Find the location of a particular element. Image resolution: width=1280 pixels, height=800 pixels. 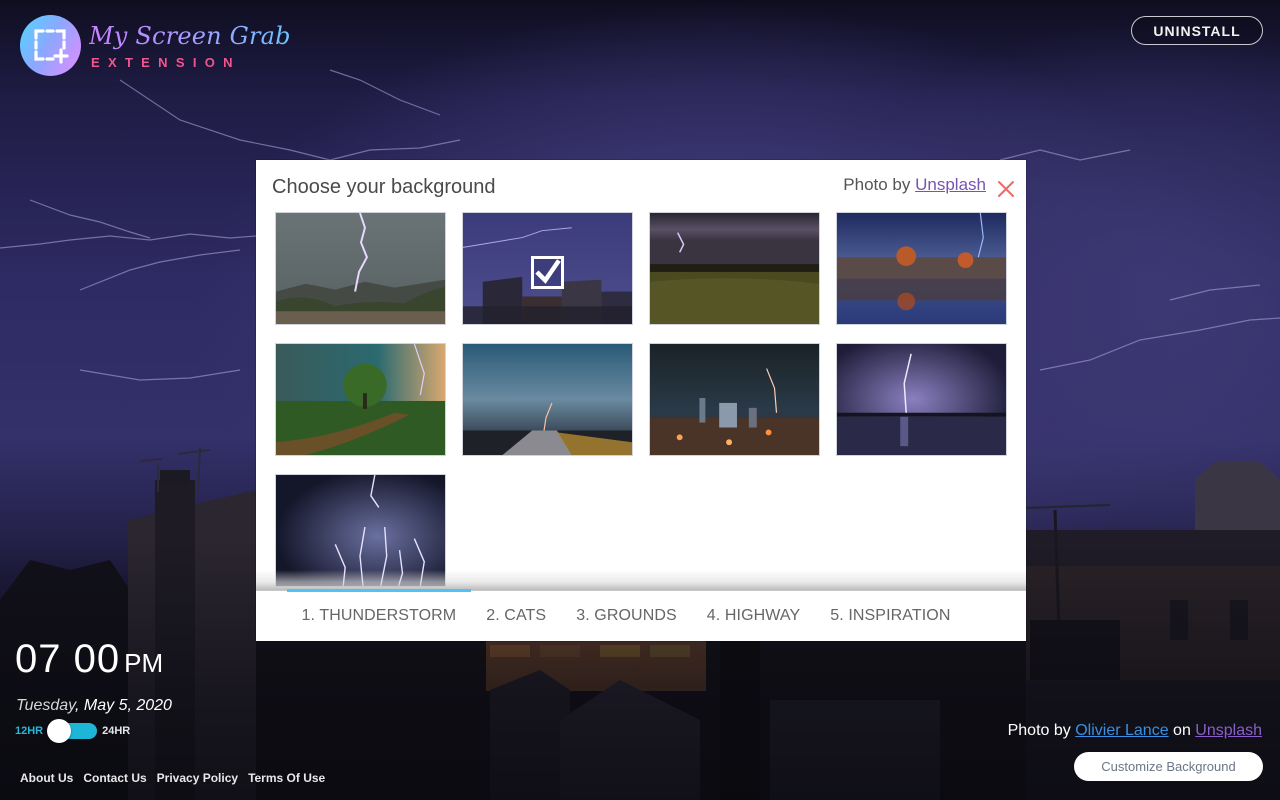

unsplash-site-link: Unsplash is located at coordinates (1228, 730).